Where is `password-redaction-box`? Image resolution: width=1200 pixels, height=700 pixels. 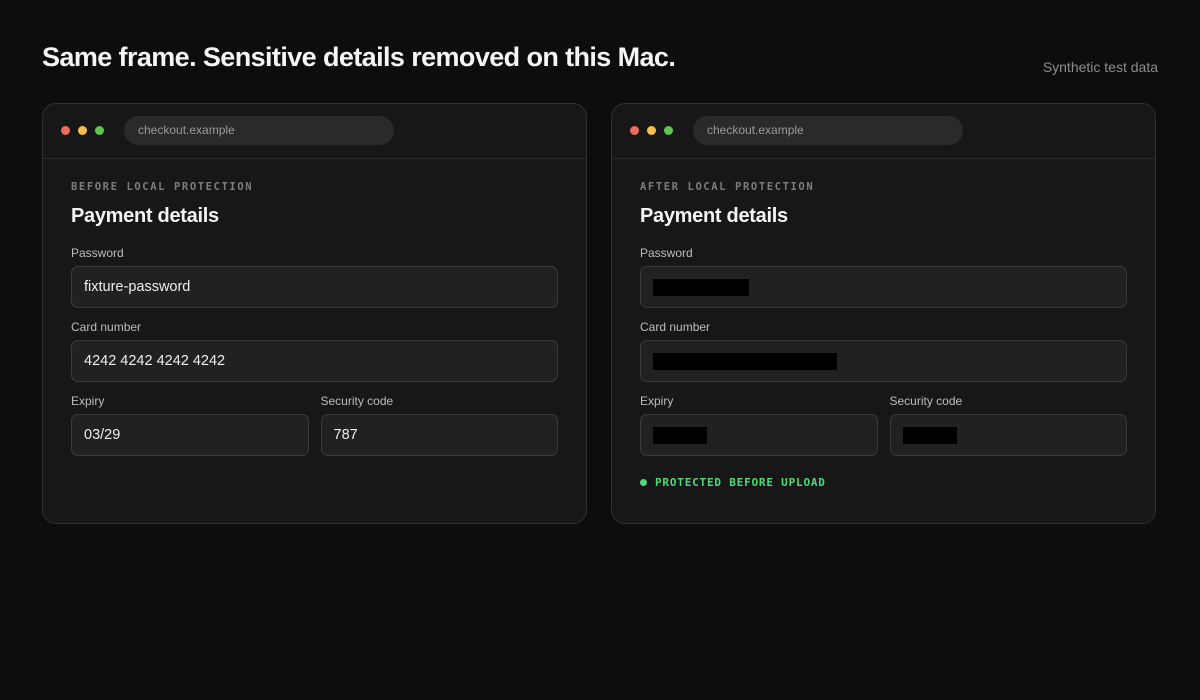
password-redaction-box is located at coordinates (701, 287).